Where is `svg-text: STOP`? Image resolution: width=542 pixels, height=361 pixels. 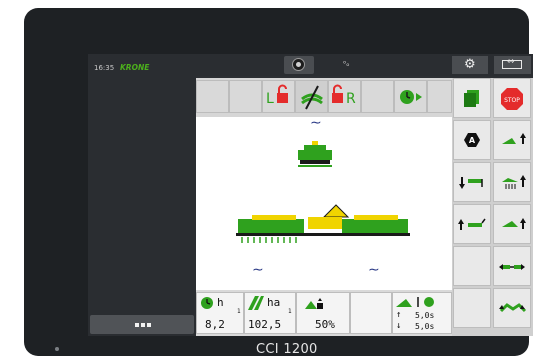
svg-text: STOP is located at coordinates (512, 100).